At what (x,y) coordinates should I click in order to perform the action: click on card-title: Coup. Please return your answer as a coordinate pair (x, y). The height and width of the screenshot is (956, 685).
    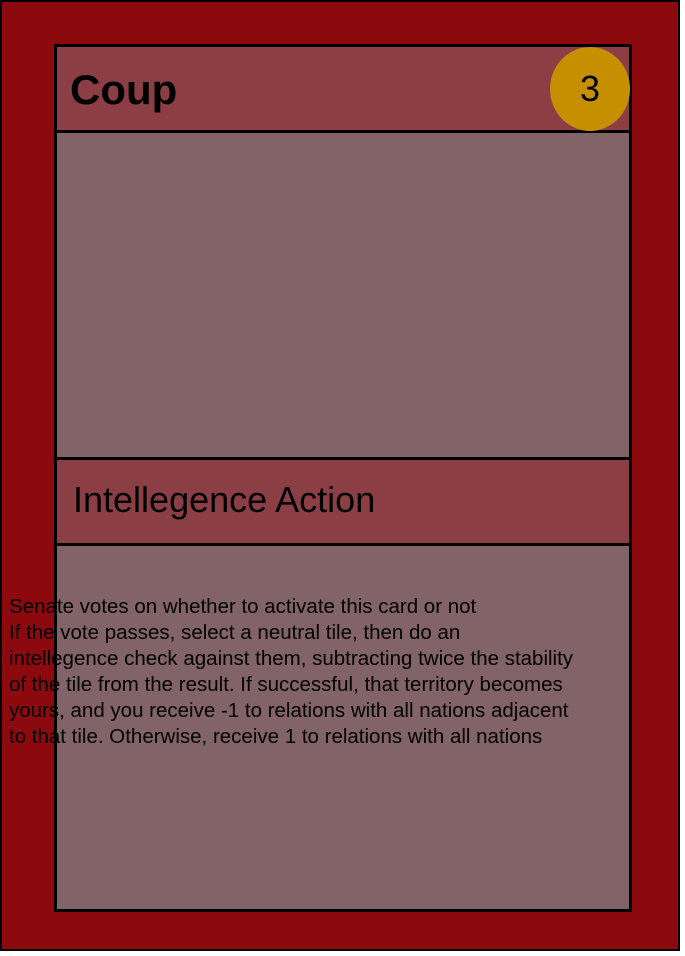
    Looking at the image, I should click on (124, 89).